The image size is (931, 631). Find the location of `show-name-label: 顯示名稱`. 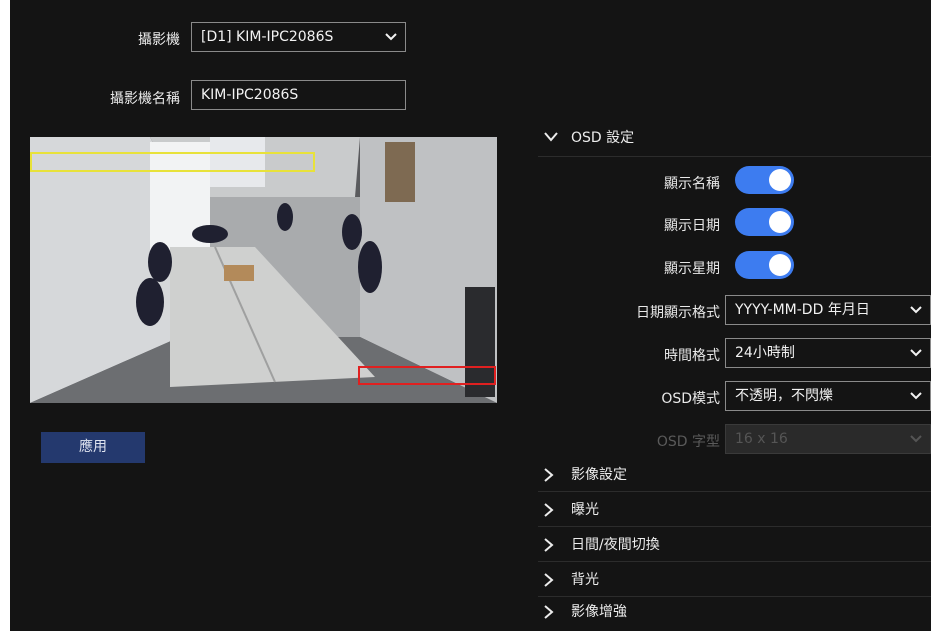

show-name-label: 顯示名稱 is located at coordinates (692, 184).